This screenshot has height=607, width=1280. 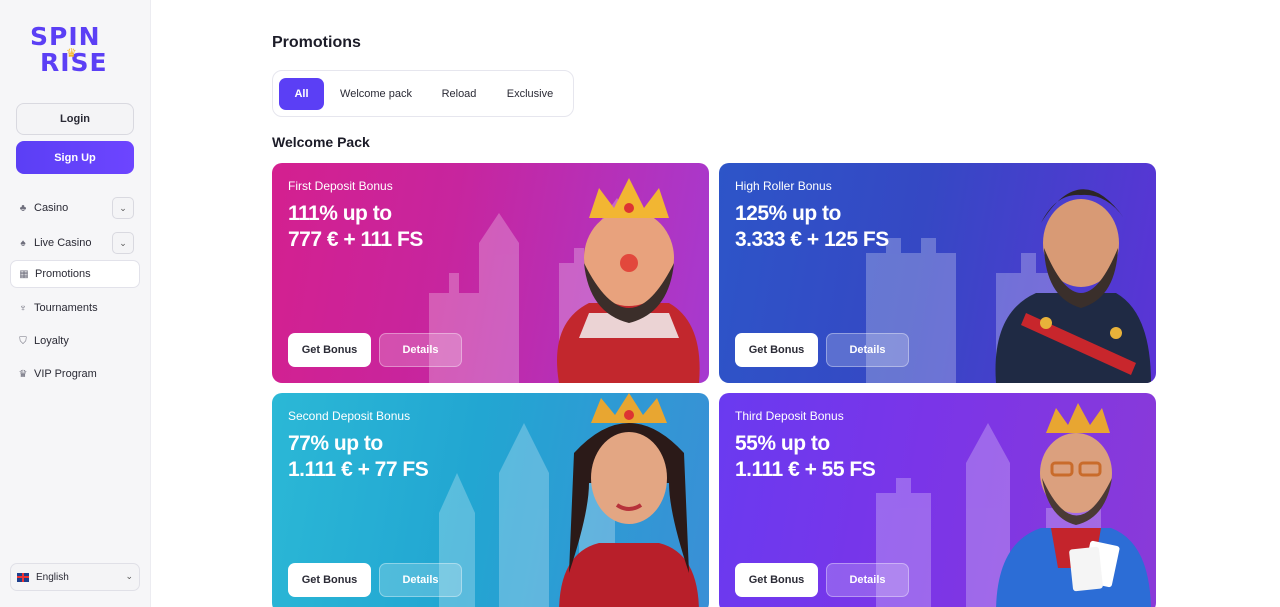 What do you see at coordinates (23, 208) in the screenshot?
I see `casino-icon: ♣` at bounding box center [23, 208].